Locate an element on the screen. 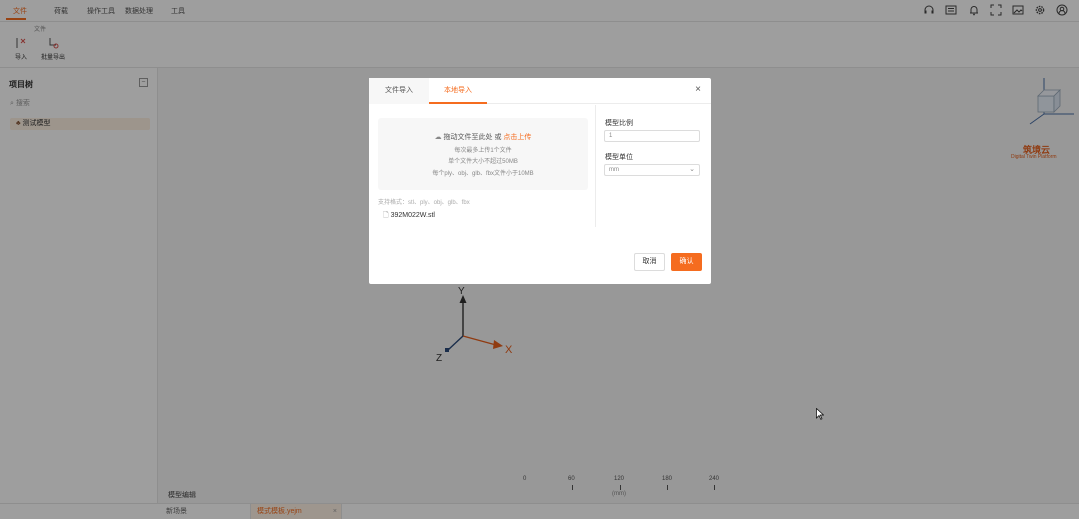 This screenshot has width=1079, height=519. dropzone-hint: 每个ply、obj、glb、fbx文件小于10MB is located at coordinates (483, 174).